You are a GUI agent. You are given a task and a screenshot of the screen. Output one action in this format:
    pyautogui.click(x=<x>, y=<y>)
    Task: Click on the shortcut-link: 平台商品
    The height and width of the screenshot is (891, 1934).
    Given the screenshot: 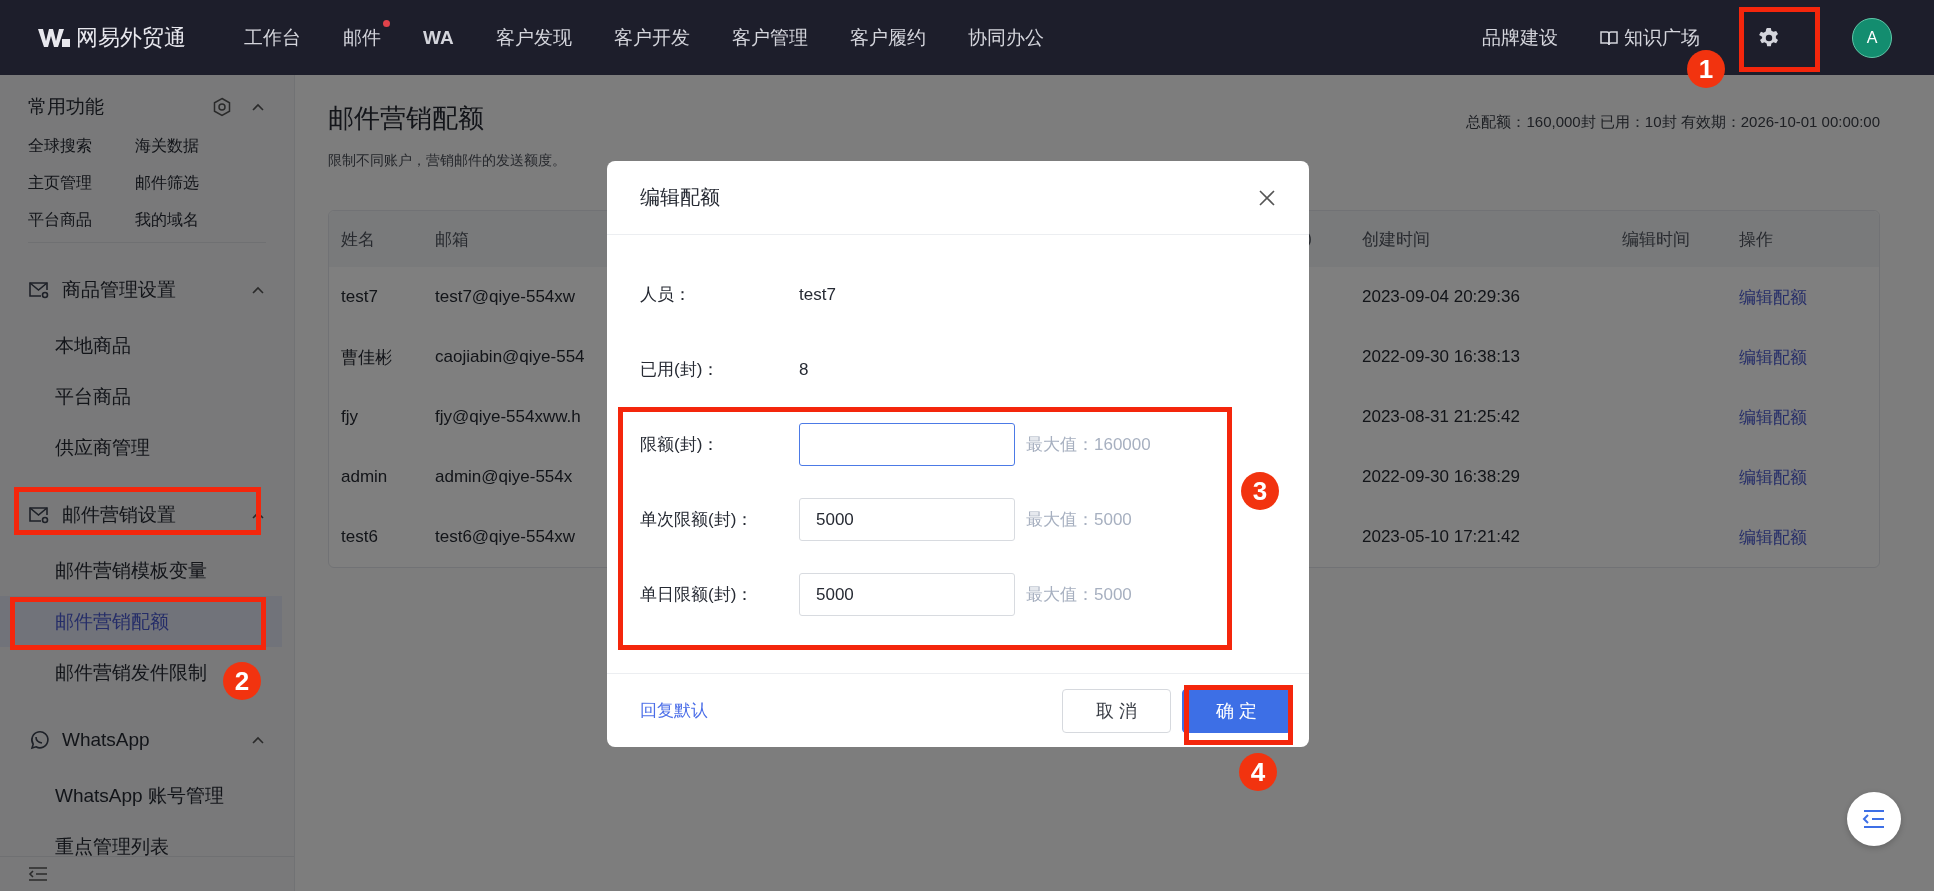 What is the action you would take?
    pyautogui.click(x=81, y=220)
    